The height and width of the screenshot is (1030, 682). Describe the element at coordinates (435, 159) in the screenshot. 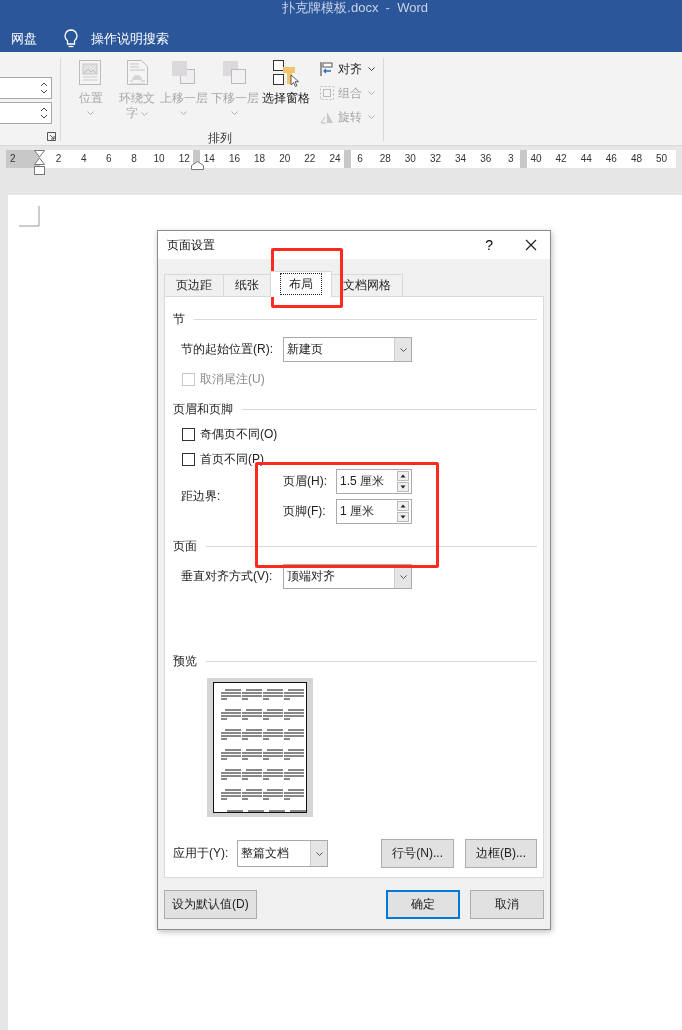

I see `ruler-number: 32` at that location.